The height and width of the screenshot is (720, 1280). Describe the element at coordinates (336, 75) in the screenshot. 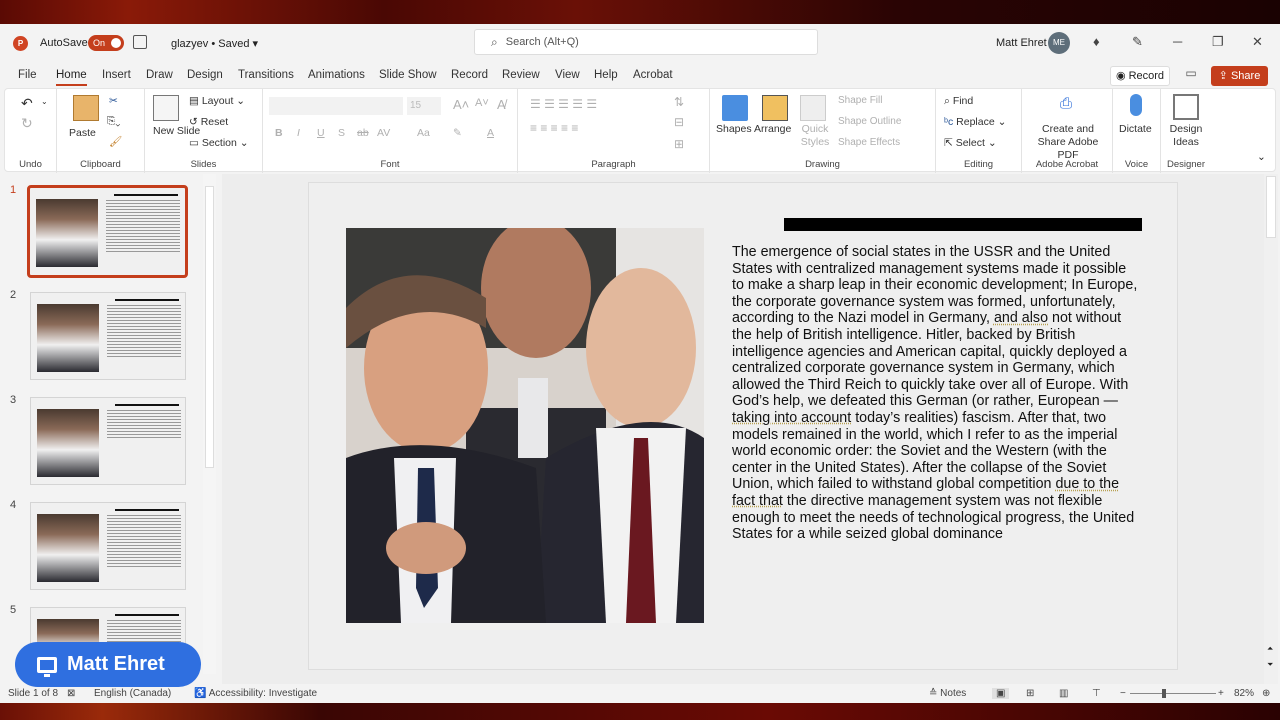

I see `tab-animations: Animations` at that location.